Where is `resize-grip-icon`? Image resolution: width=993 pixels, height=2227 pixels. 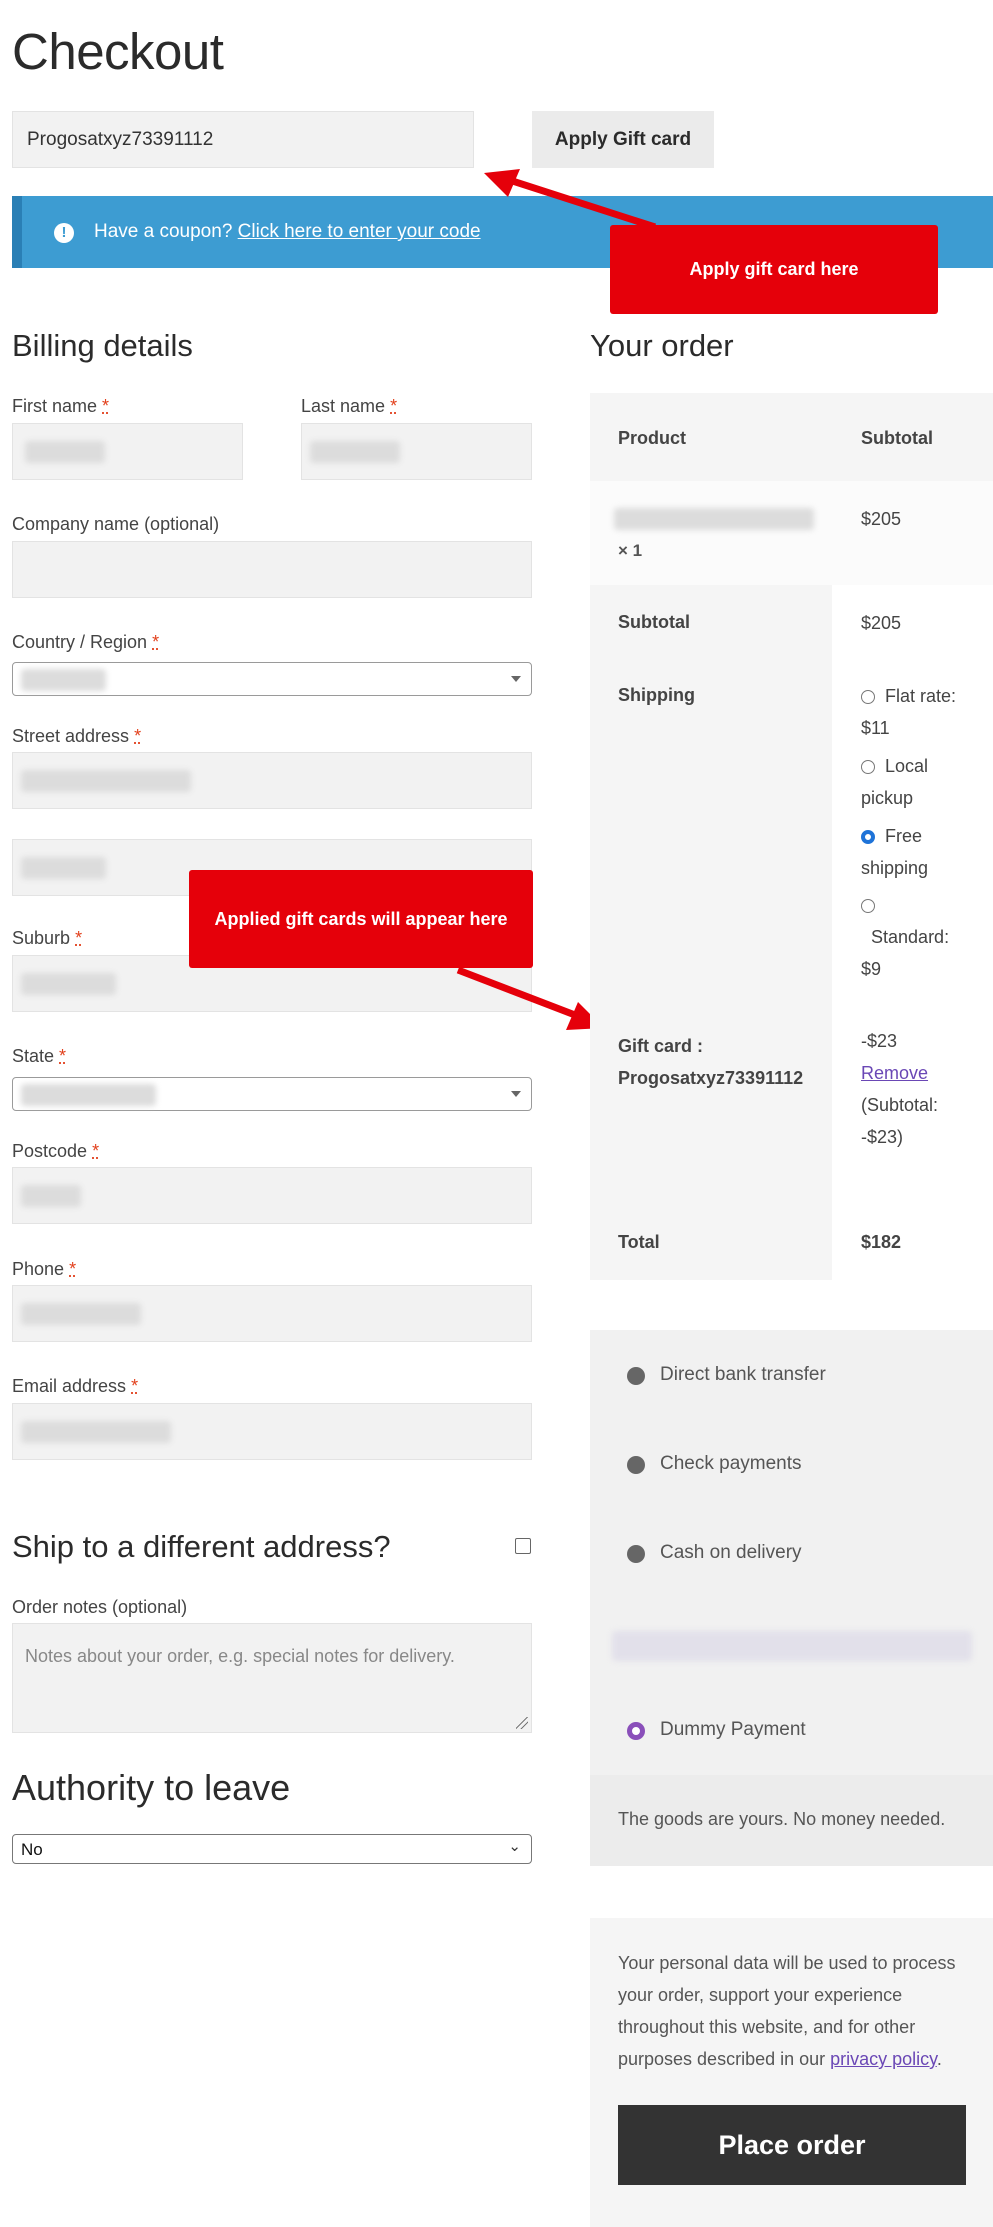 resize-grip-icon is located at coordinates (522, 1723).